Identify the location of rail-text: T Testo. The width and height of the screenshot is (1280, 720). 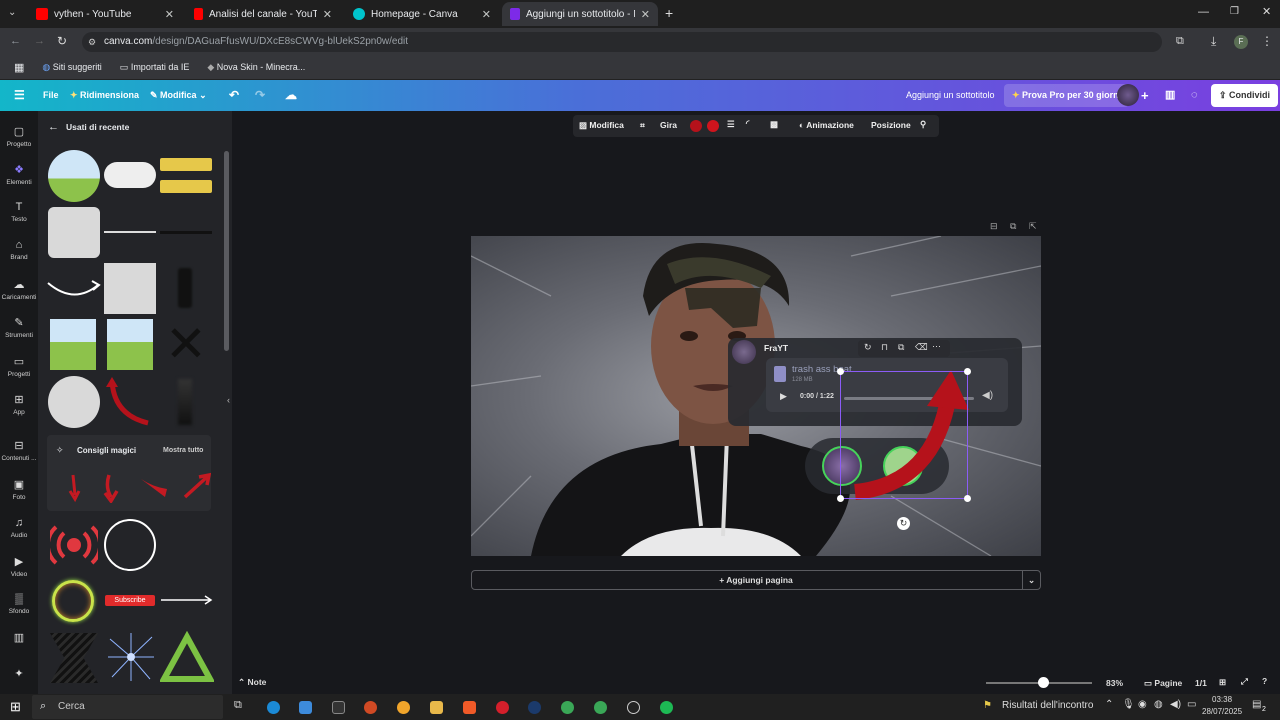
(19, 212).